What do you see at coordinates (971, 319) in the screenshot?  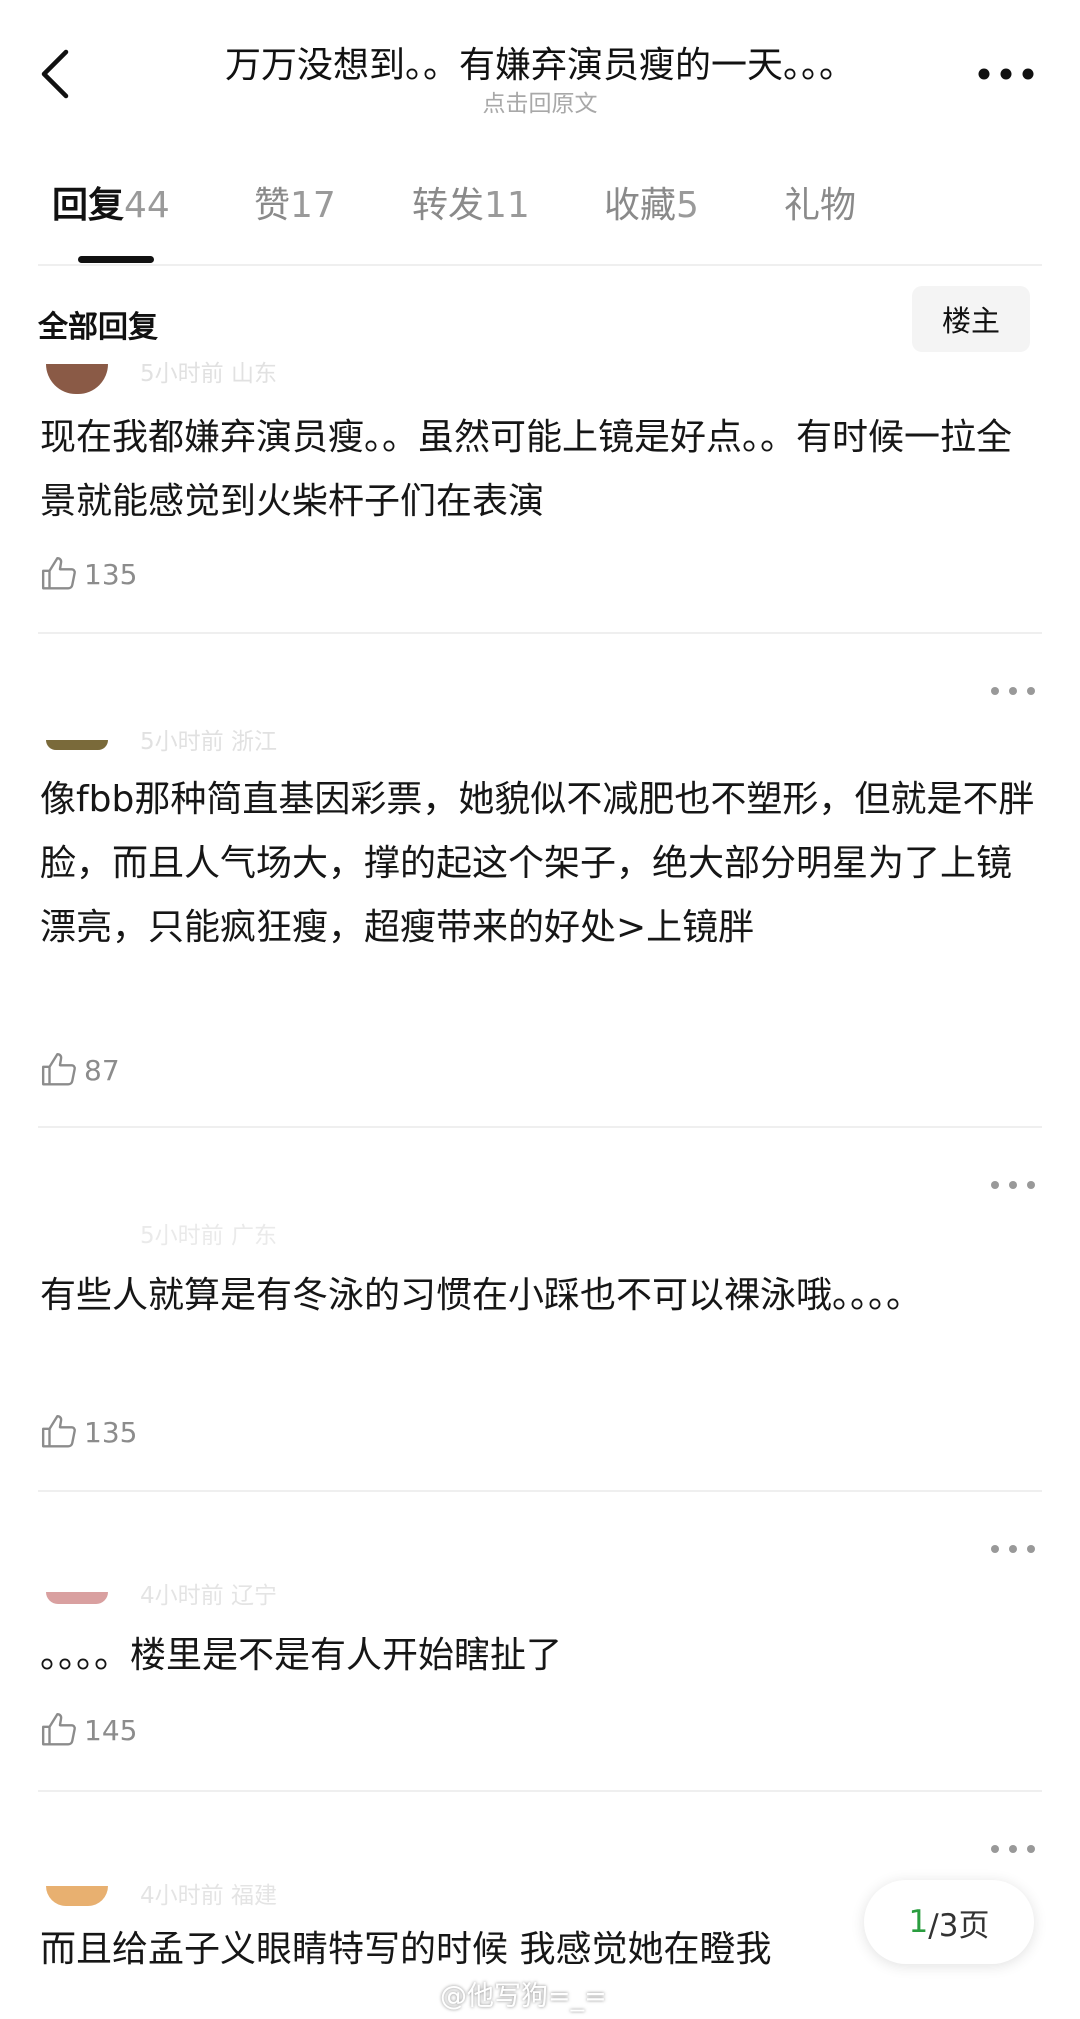 I see `op-only-button: 楼主` at bounding box center [971, 319].